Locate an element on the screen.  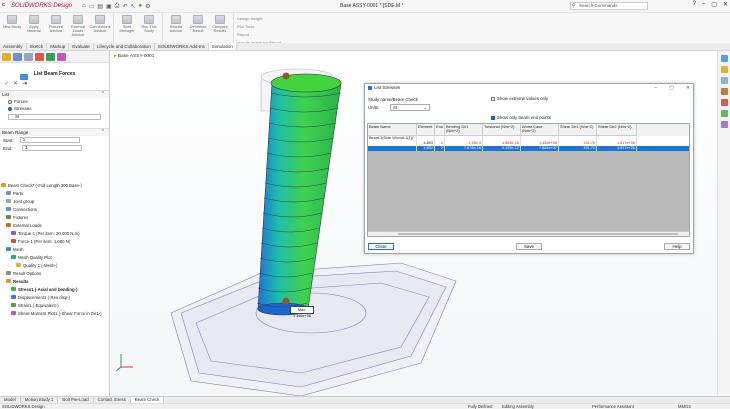
beam-range-header: Beam Range ⌃ is located at coordinates (54, 132).